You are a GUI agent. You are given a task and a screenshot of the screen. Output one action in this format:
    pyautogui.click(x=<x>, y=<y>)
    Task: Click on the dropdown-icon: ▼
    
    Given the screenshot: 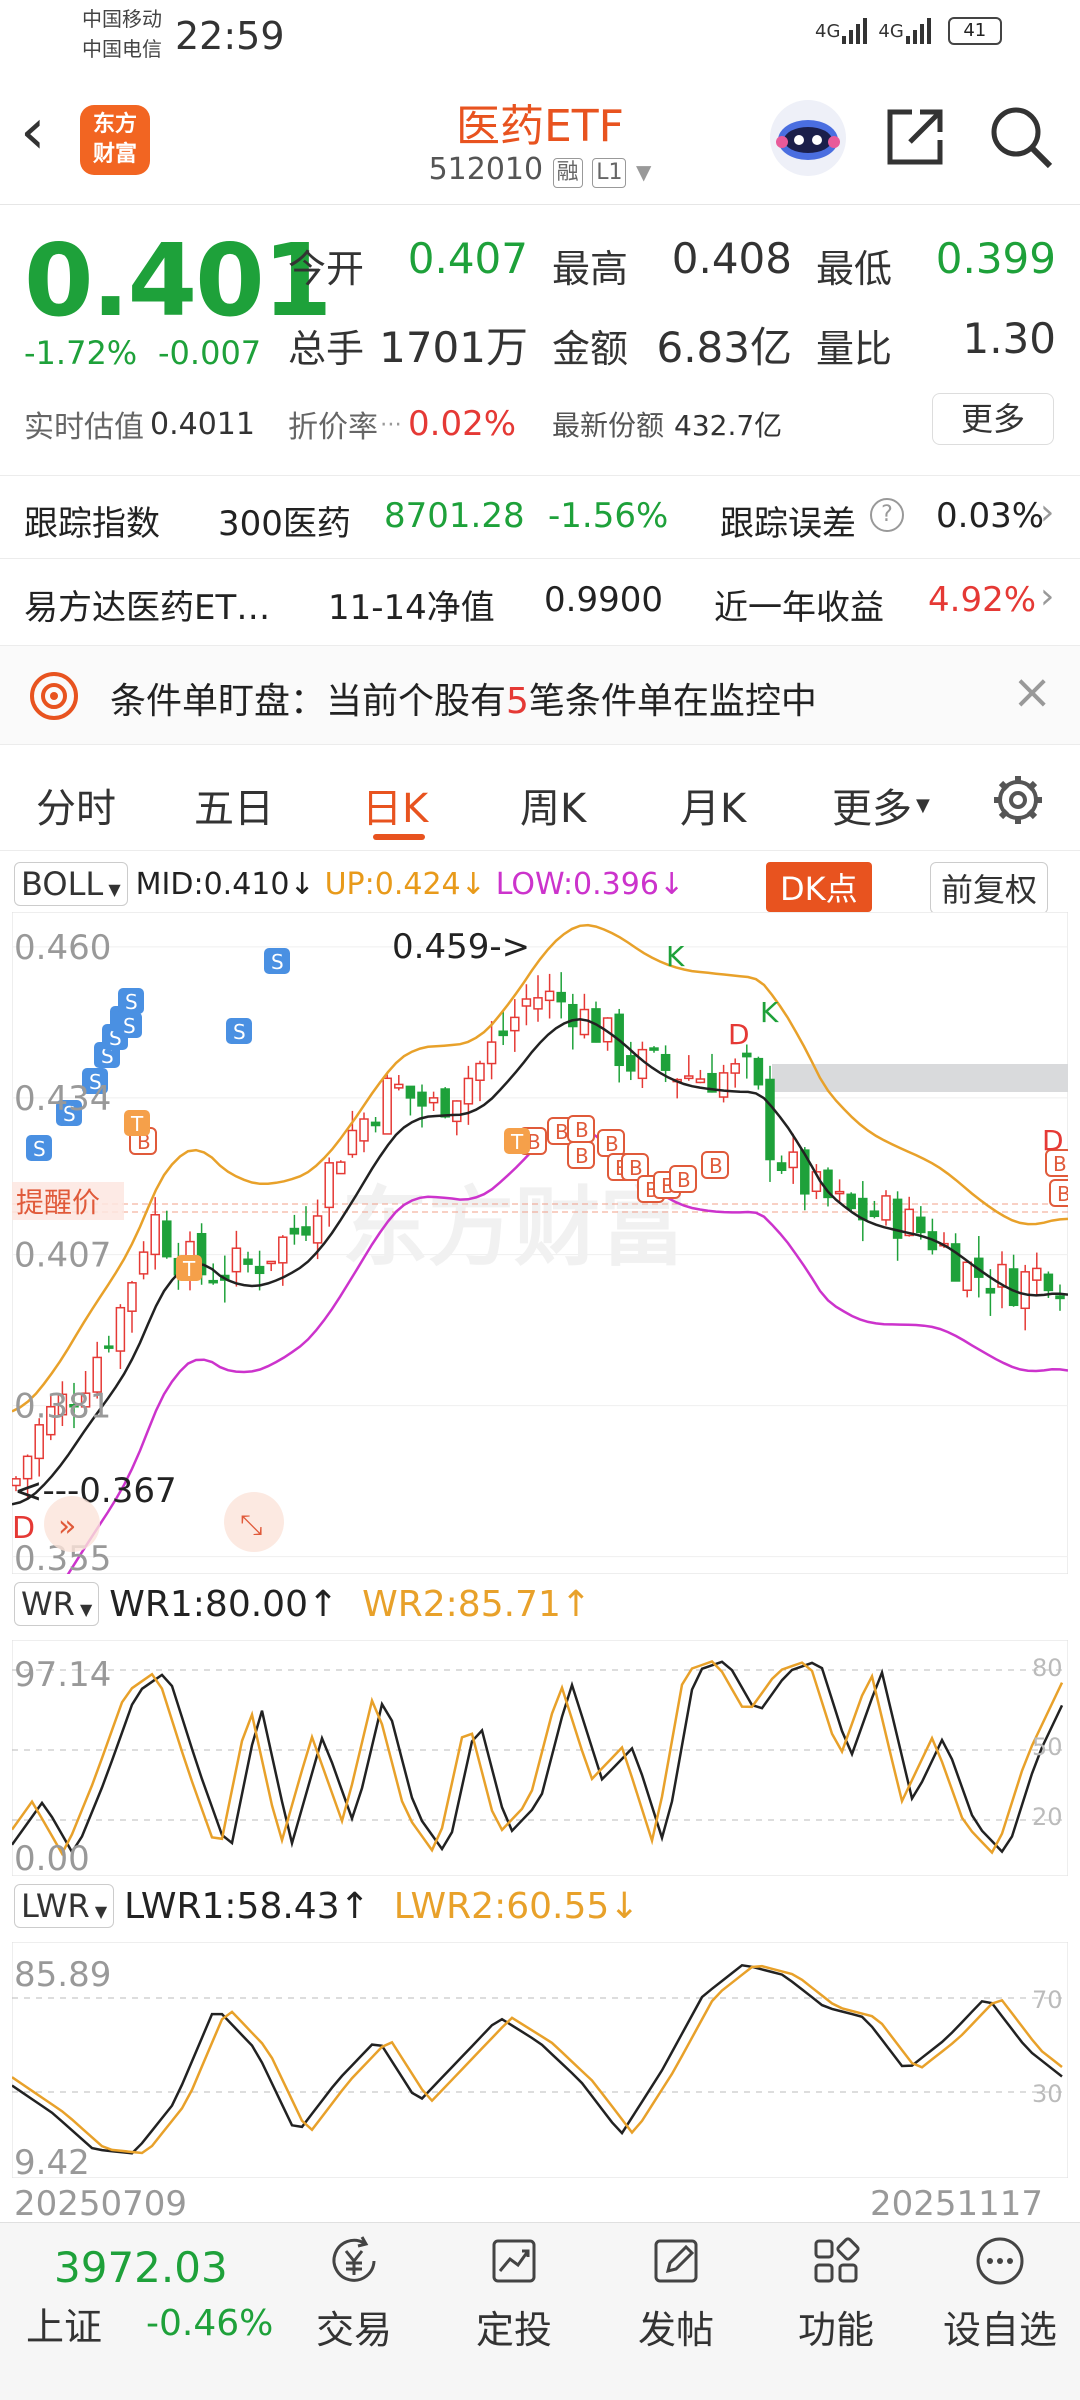 What is the action you would take?
    pyautogui.click(x=112, y=889)
    